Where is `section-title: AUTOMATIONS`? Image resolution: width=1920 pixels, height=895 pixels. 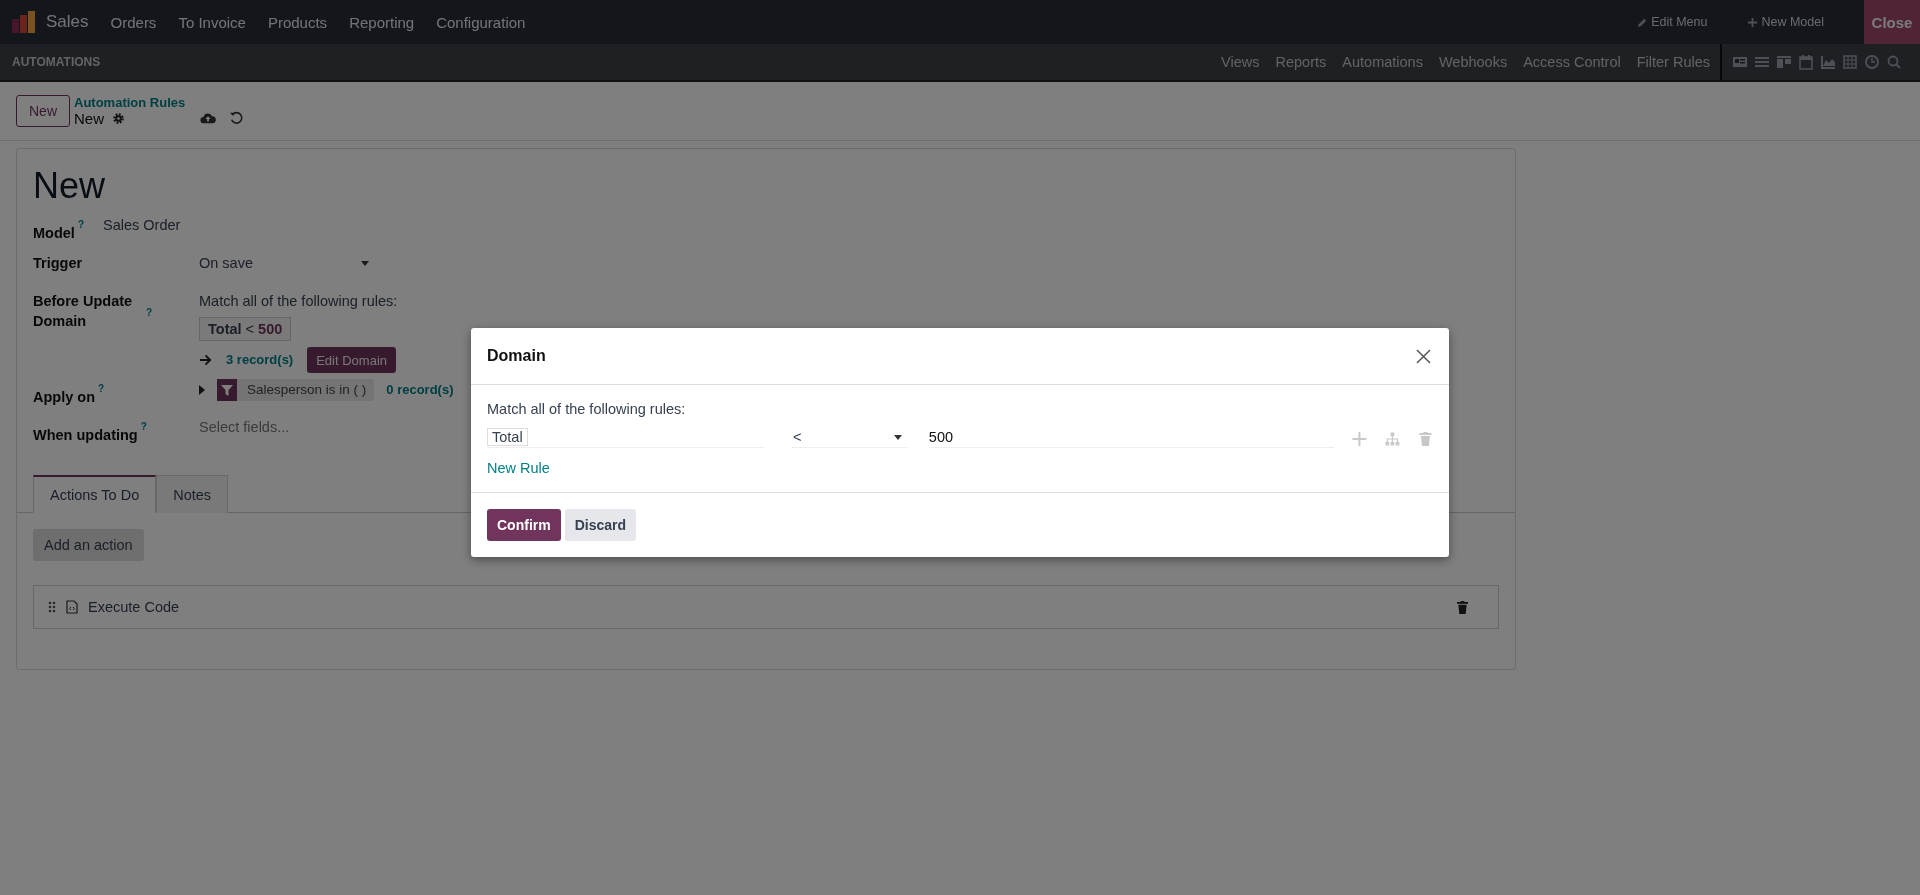 section-title: AUTOMATIONS is located at coordinates (56, 62).